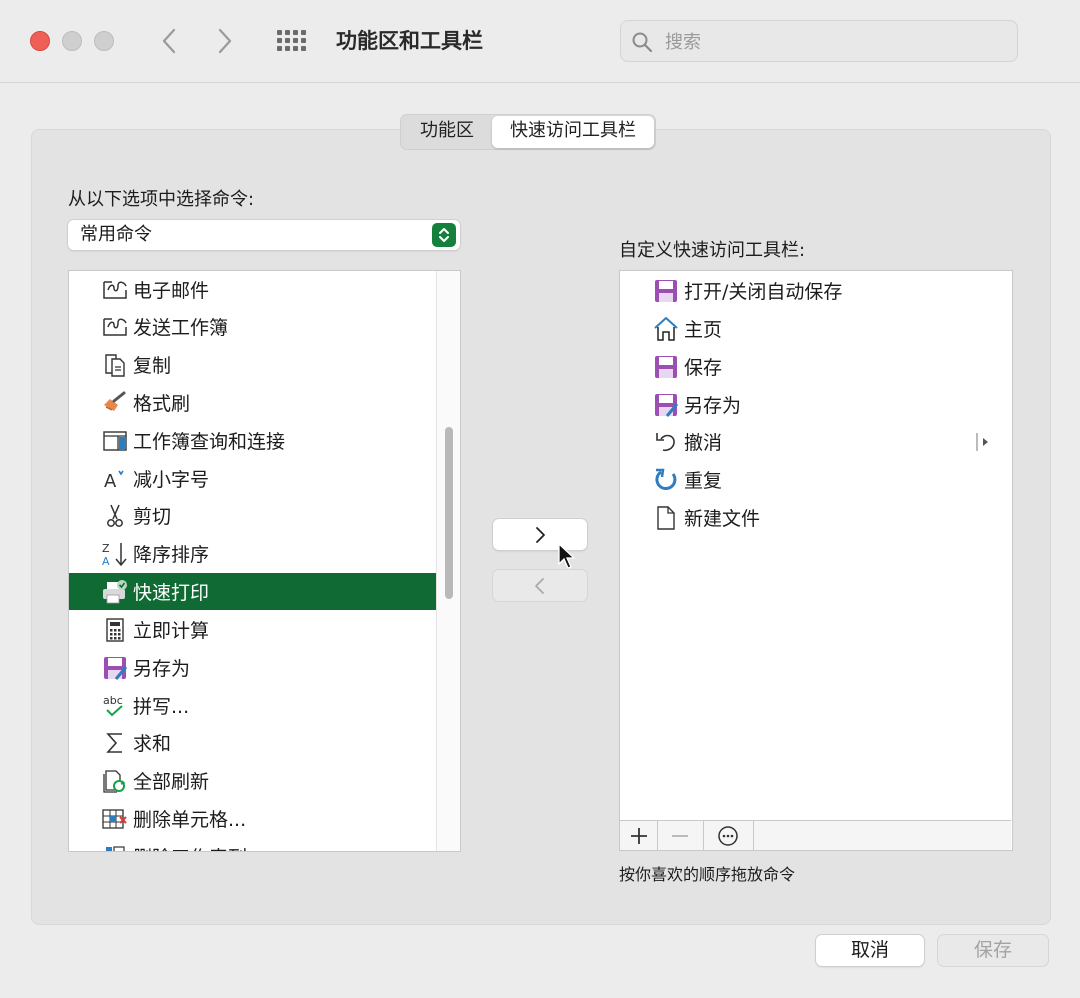 The height and width of the screenshot is (998, 1080). Describe the element at coordinates (540, 534) in the screenshot. I see `chevron-right-icon` at that location.